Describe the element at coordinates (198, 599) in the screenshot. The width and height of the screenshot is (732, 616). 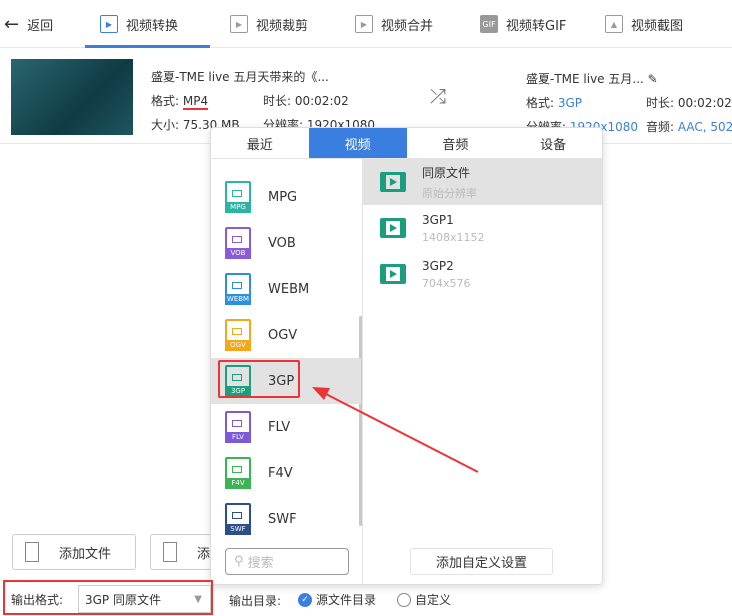
I see `chevron-down-icon: ▼` at that location.